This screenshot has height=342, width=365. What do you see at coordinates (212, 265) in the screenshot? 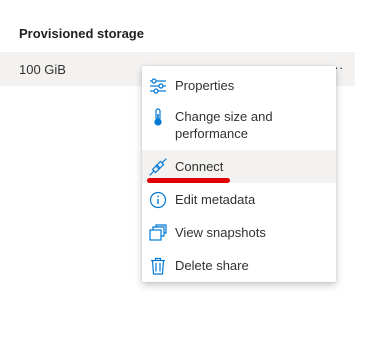
I see `menu-item-label: Delete share` at bounding box center [212, 265].